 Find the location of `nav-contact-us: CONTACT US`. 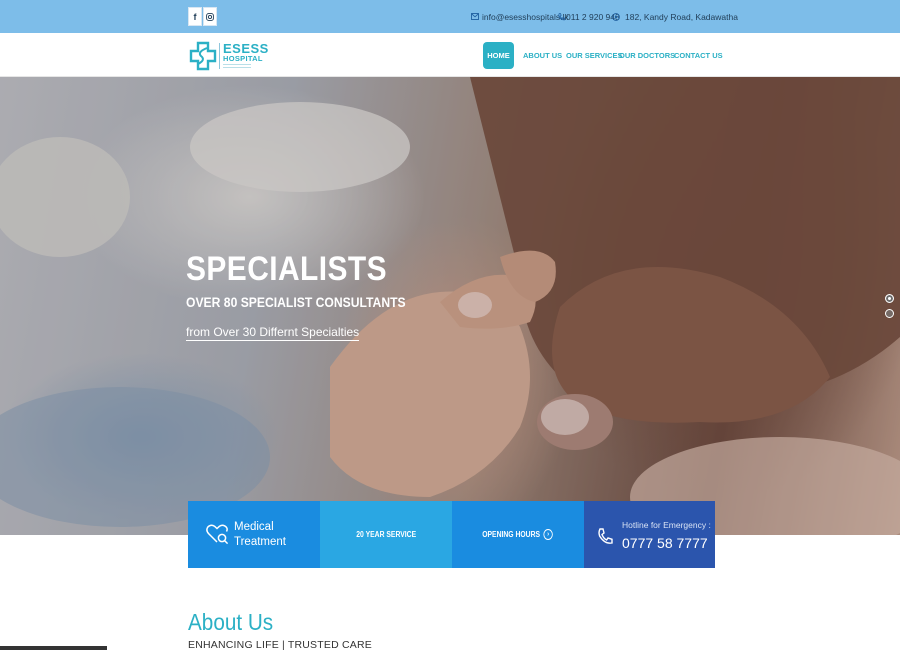

nav-contact-us: CONTACT US is located at coordinates (698, 55).